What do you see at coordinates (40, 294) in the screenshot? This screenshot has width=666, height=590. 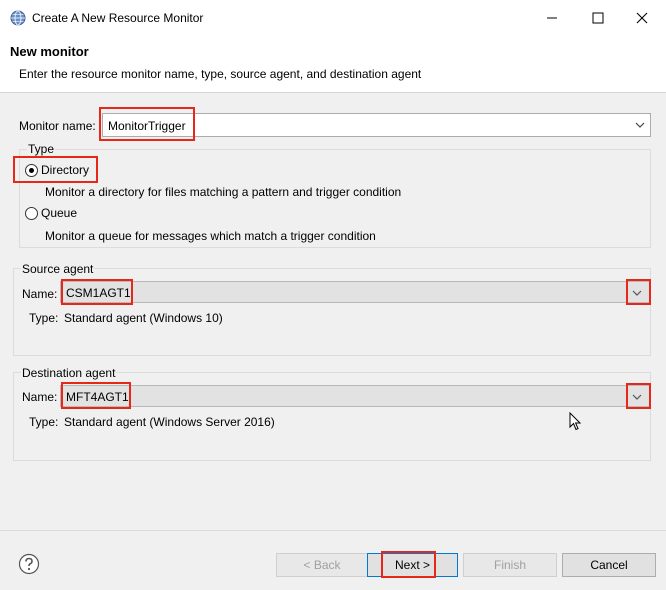 I see `source-name-label: Name:` at bounding box center [40, 294].